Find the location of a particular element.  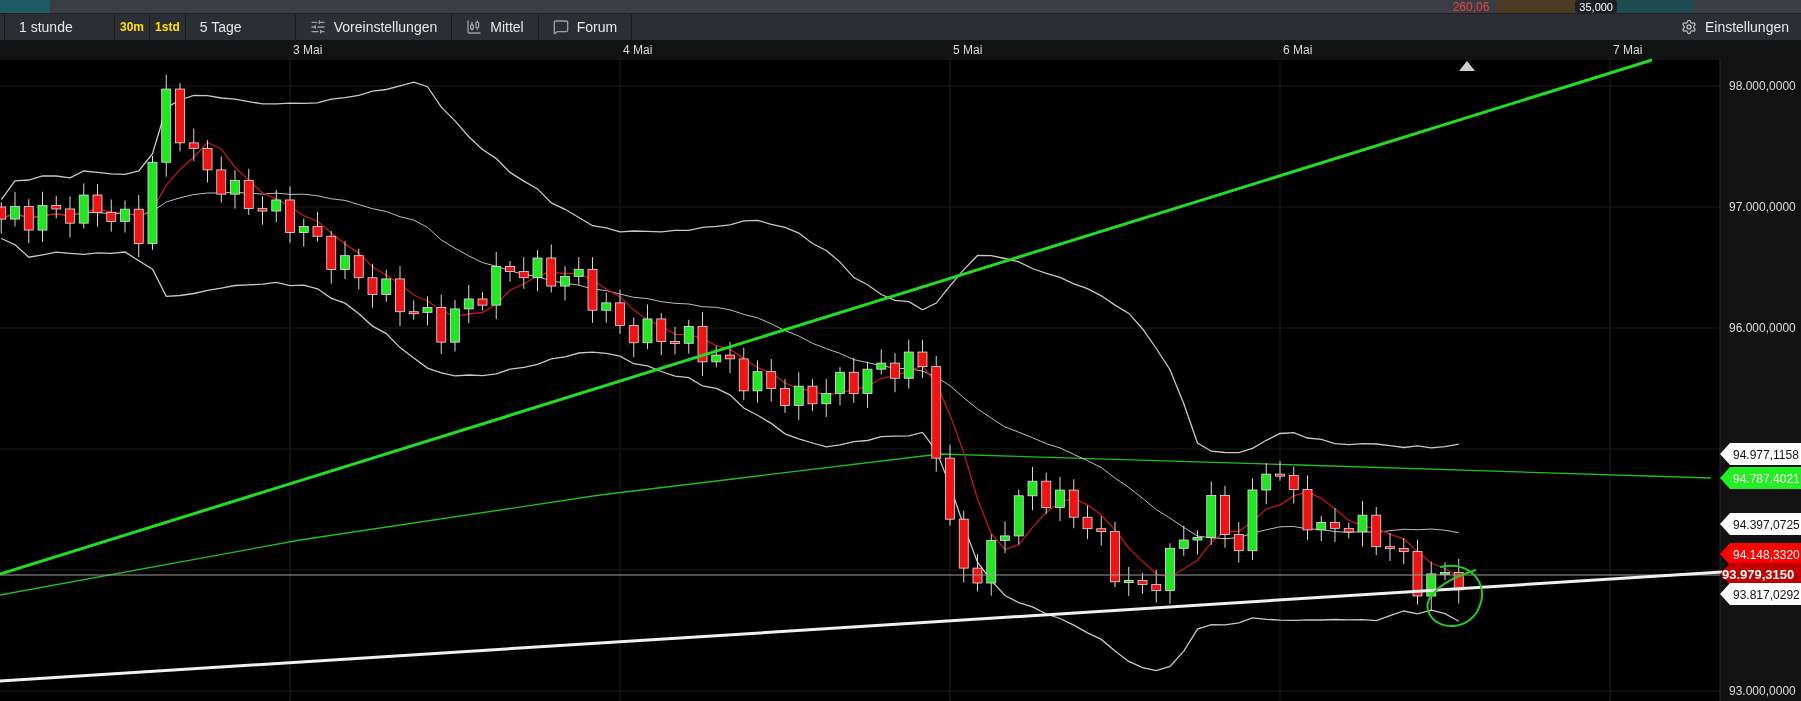

value-badge: 35,000 is located at coordinates (1596, 6).